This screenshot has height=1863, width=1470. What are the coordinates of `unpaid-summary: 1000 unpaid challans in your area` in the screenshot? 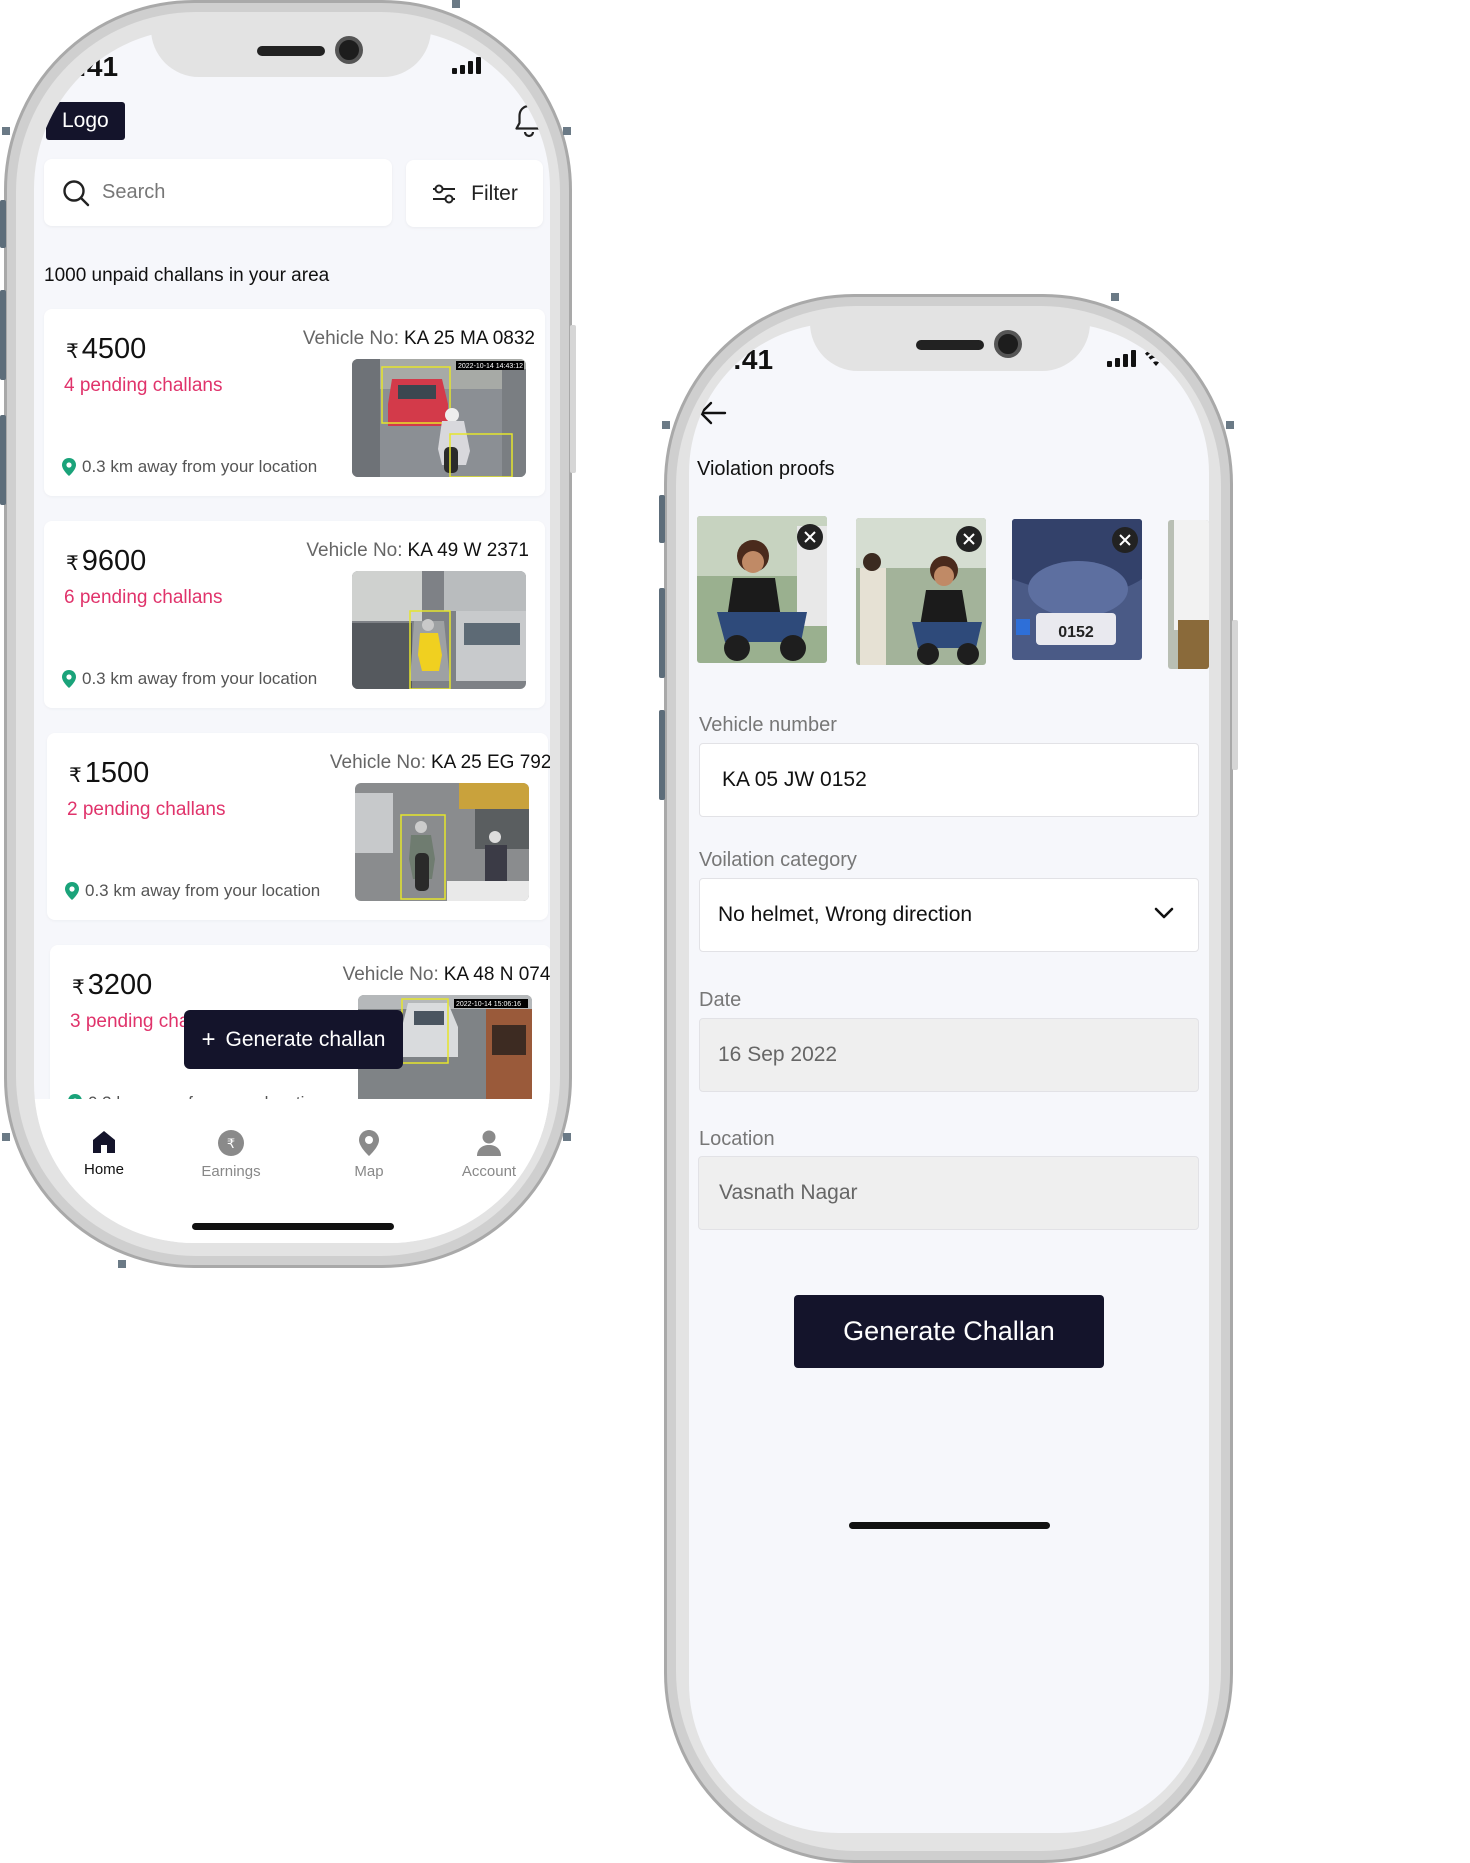 It's located at (187, 275).